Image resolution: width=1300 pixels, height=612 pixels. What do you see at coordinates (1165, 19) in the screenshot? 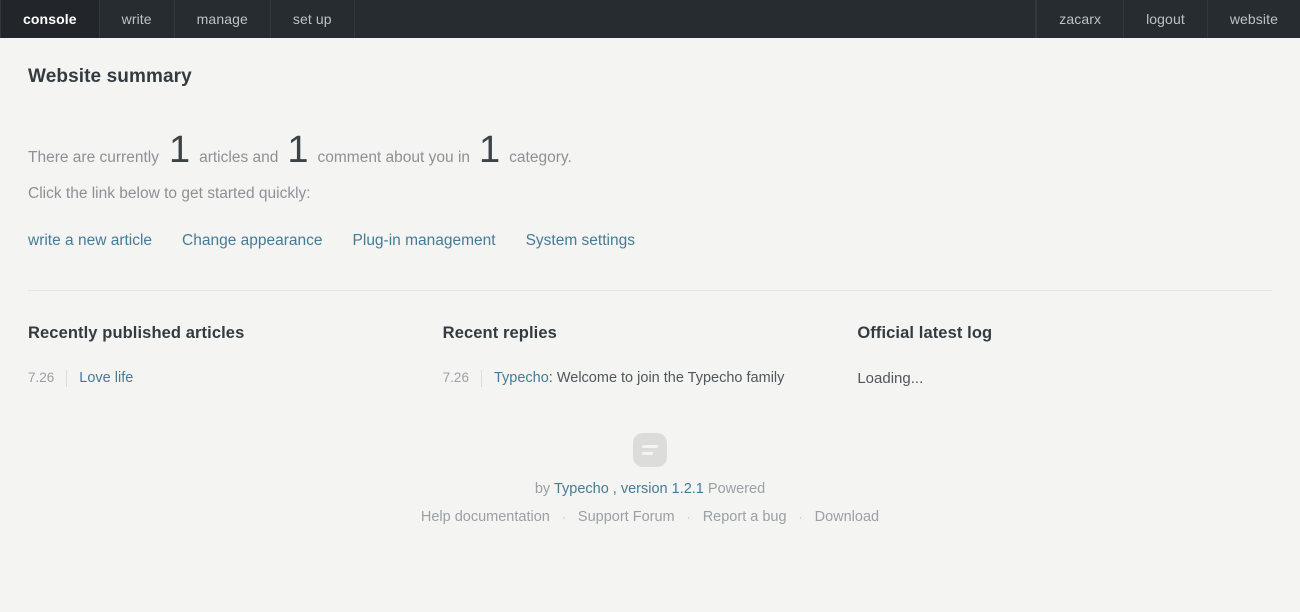
I see `nav-item-logout: logout` at bounding box center [1165, 19].